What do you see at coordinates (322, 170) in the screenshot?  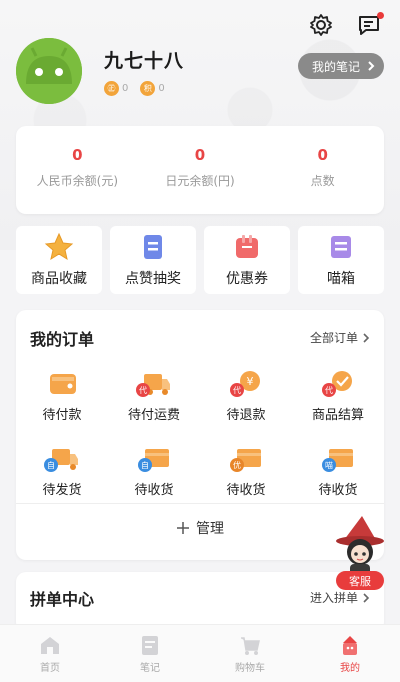 I see `balance-points: 0 点数` at bounding box center [322, 170].